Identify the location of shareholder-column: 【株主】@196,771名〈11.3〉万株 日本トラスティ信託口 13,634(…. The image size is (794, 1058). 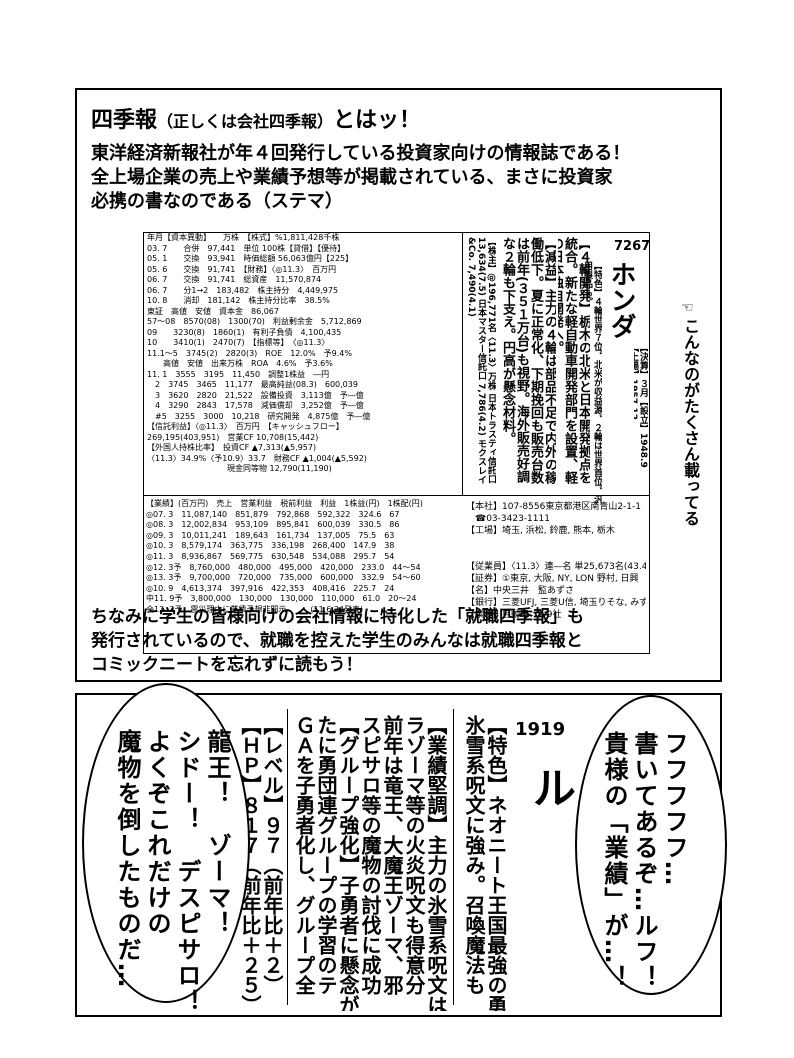
(481, 360).